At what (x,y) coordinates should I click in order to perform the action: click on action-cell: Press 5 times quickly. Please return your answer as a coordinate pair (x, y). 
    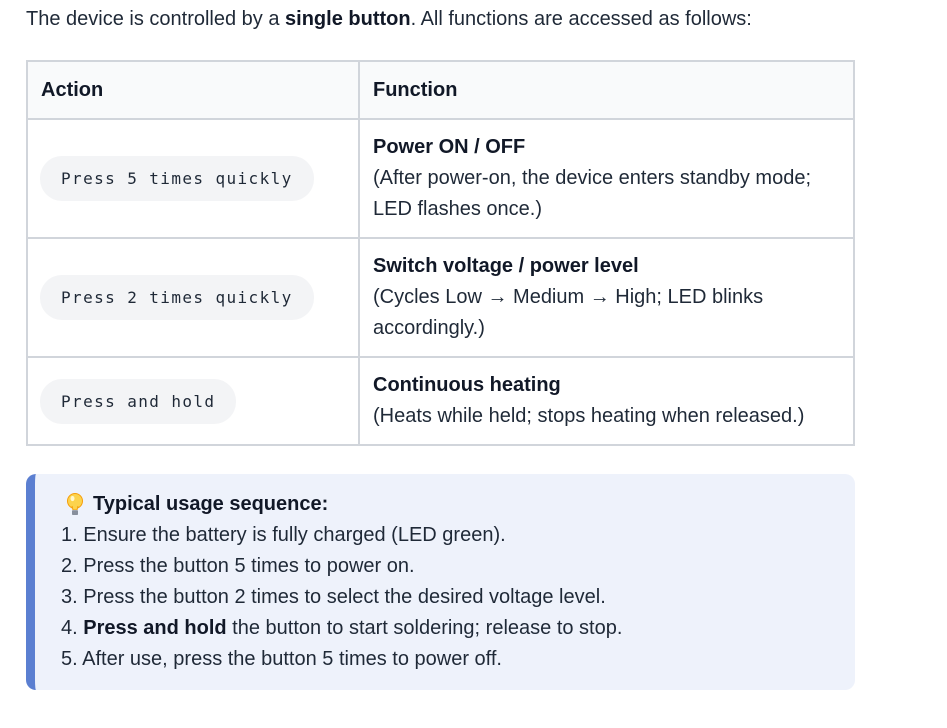
    Looking at the image, I should click on (193, 178).